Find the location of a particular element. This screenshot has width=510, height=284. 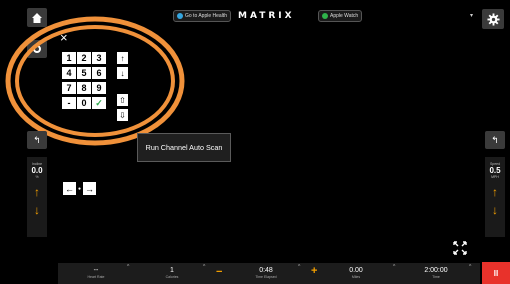

left-back-button: ↰ is located at coordinates (37, 140).